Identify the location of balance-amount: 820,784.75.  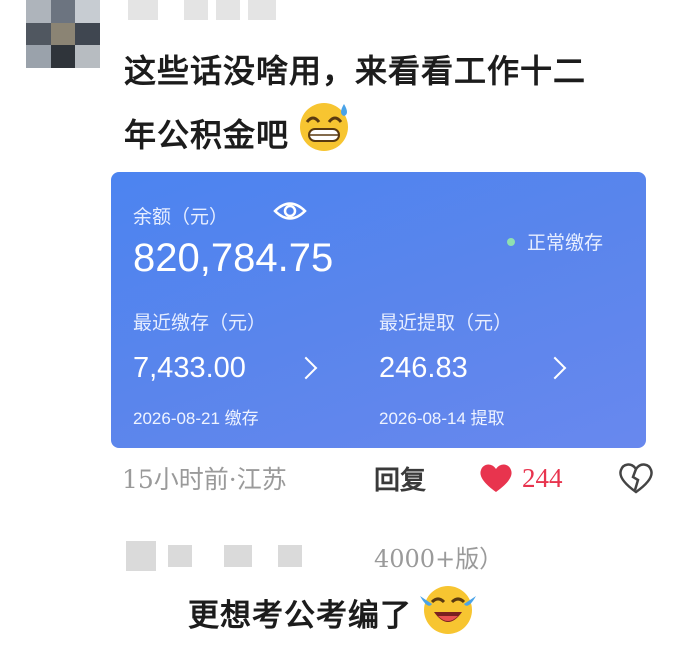
(233, 258).